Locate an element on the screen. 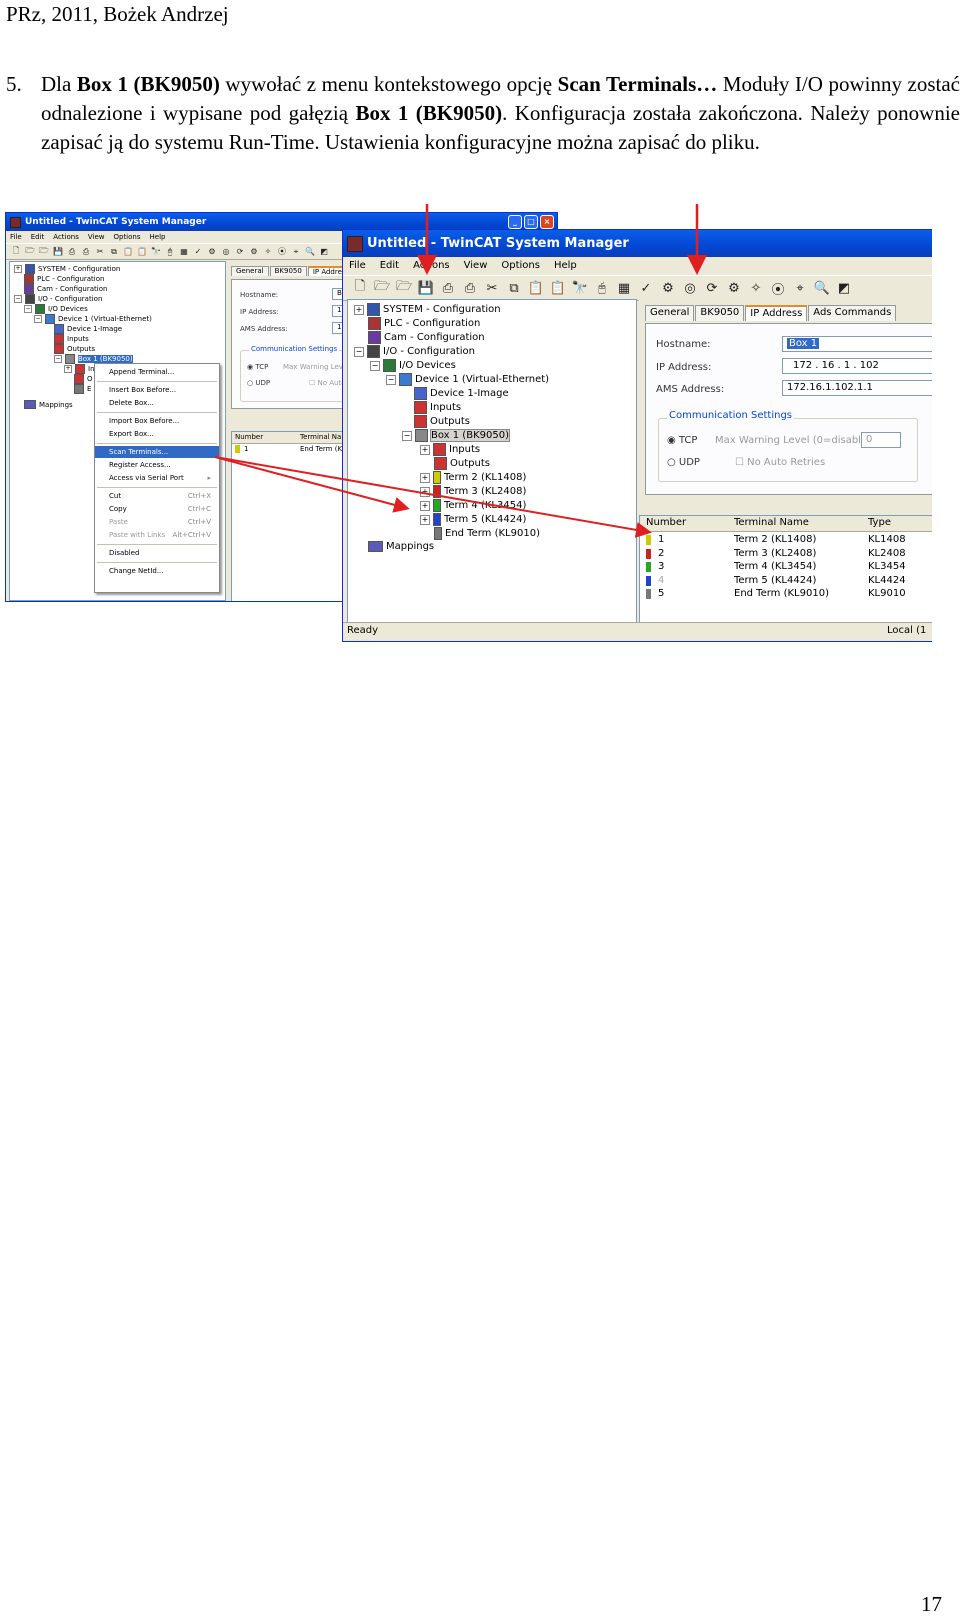 This screenshot has width=960, height=1619. arrow-scan-to-terms is located at coordinates (312, 484).